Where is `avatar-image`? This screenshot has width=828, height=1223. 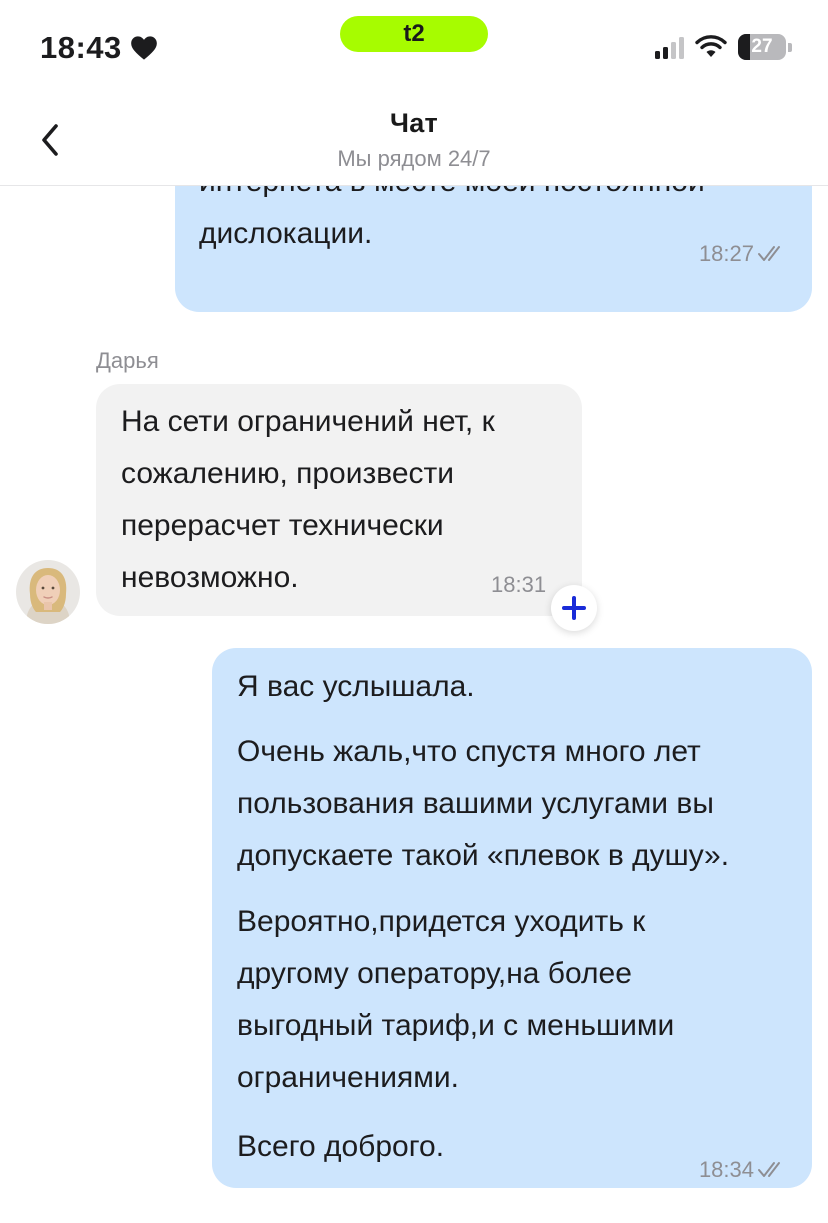
avatar-image is located at coordinates (48, 592).